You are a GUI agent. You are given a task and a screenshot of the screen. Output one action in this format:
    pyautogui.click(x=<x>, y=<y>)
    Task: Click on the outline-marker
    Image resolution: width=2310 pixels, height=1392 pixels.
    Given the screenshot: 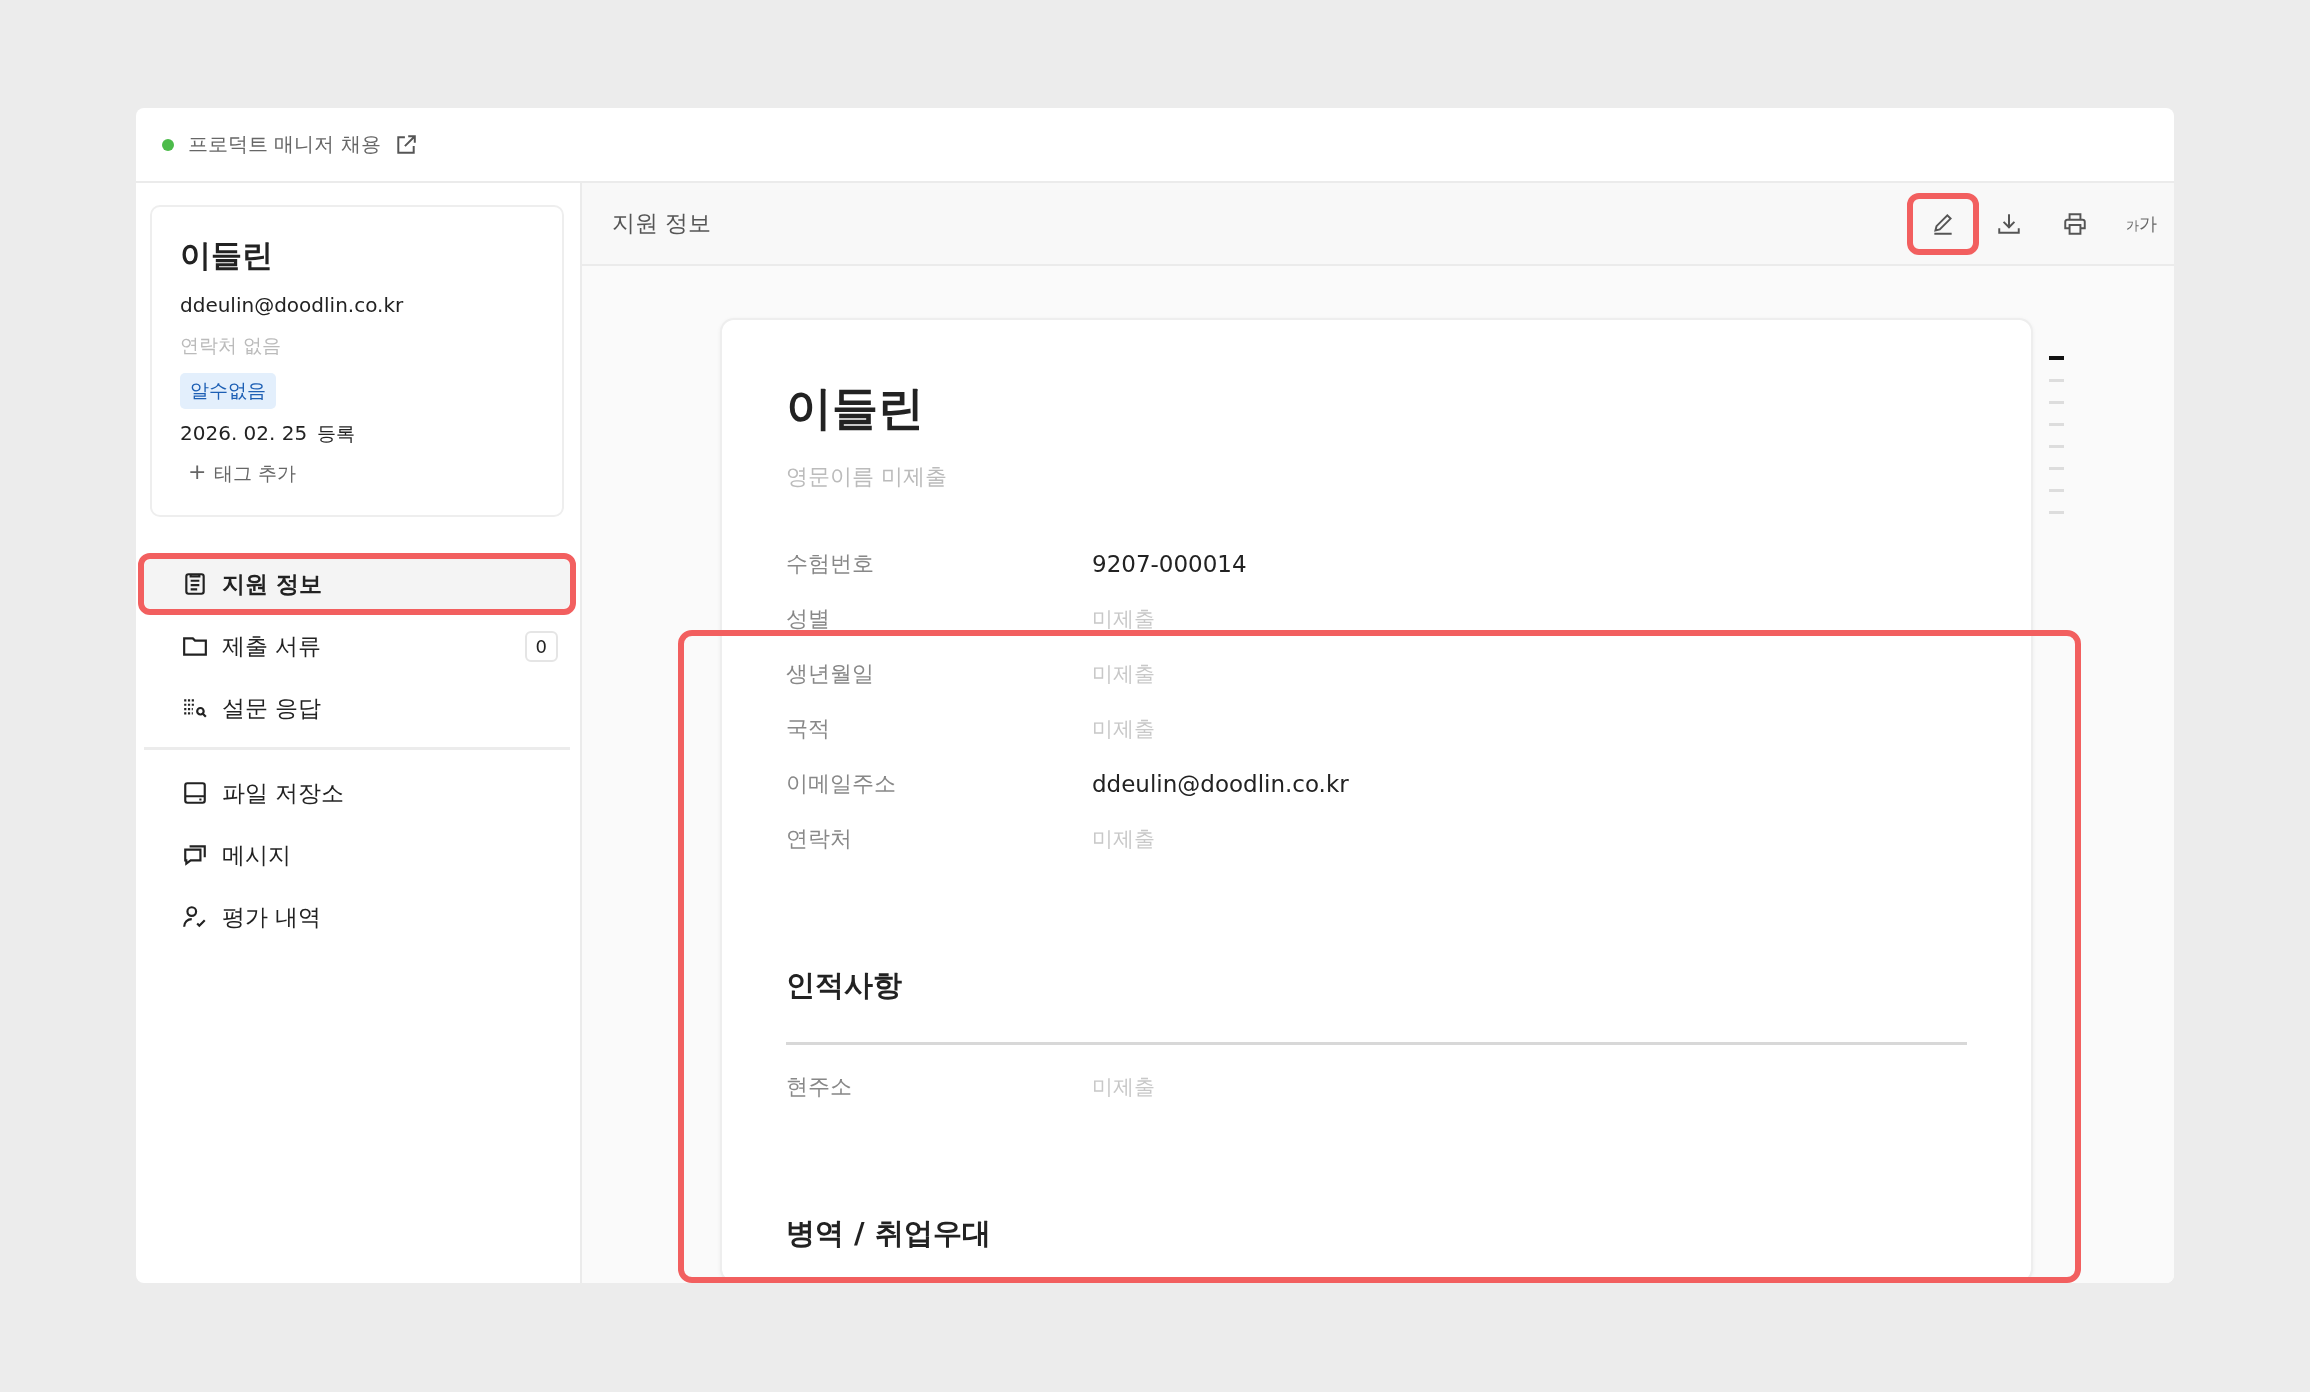 What is the action you would take?
    pyautogui.click(x=2056, y=358)
    